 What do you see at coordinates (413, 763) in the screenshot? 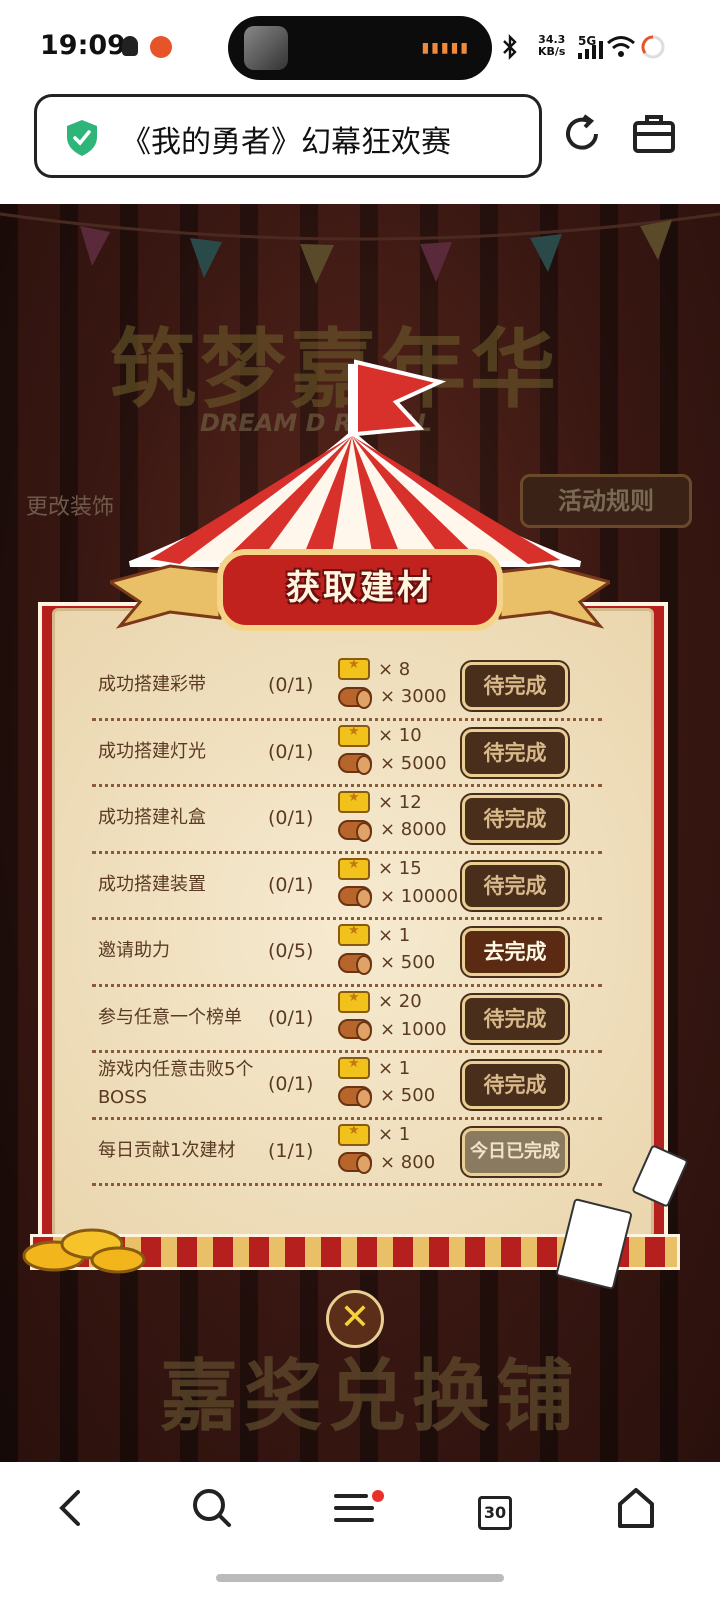
I see `wood-amount: × 5000` at bounding box center [413, 763].